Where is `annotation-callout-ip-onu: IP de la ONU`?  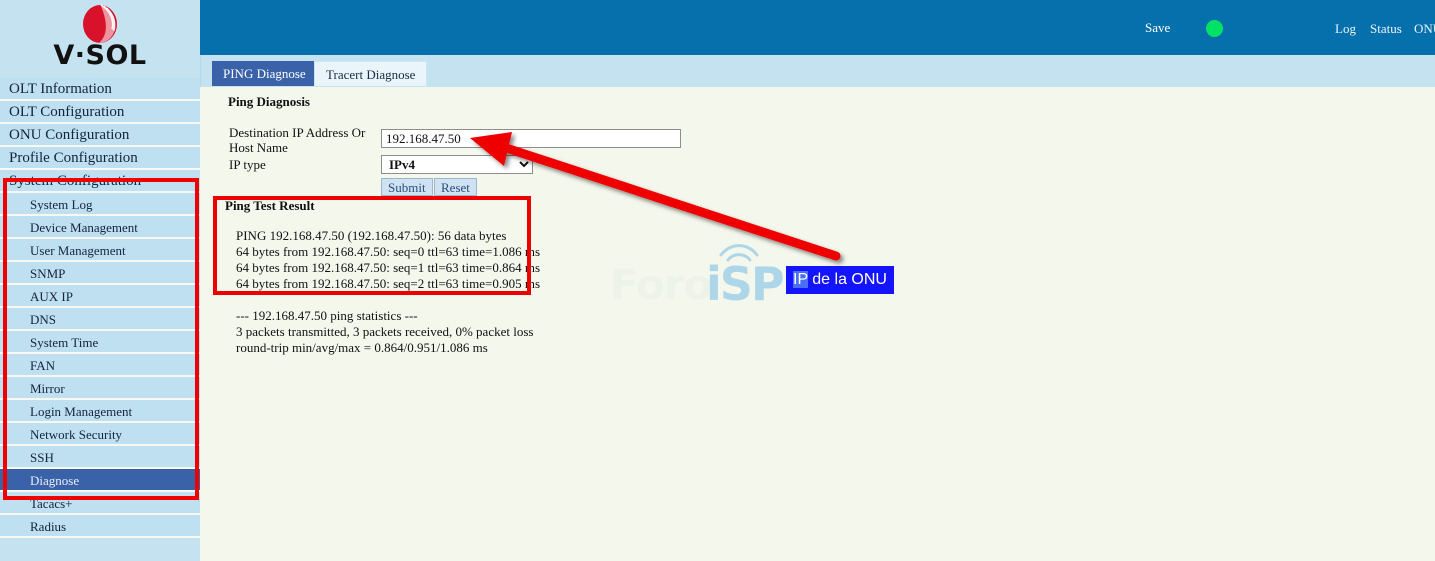 annotation-callout-ip-onu: IP de la ONU is located at coordinates (840, 280).